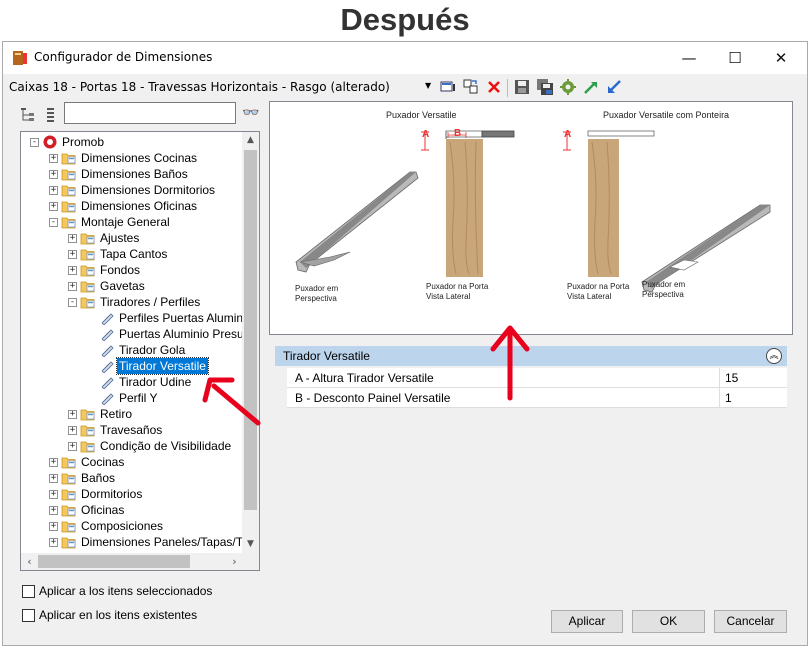 The height and width of the screenshot is (648, 810). Describe the element at coordinates (112, 494) in the screenshot. I see `tree-node-label: Dormitorios` at that location.